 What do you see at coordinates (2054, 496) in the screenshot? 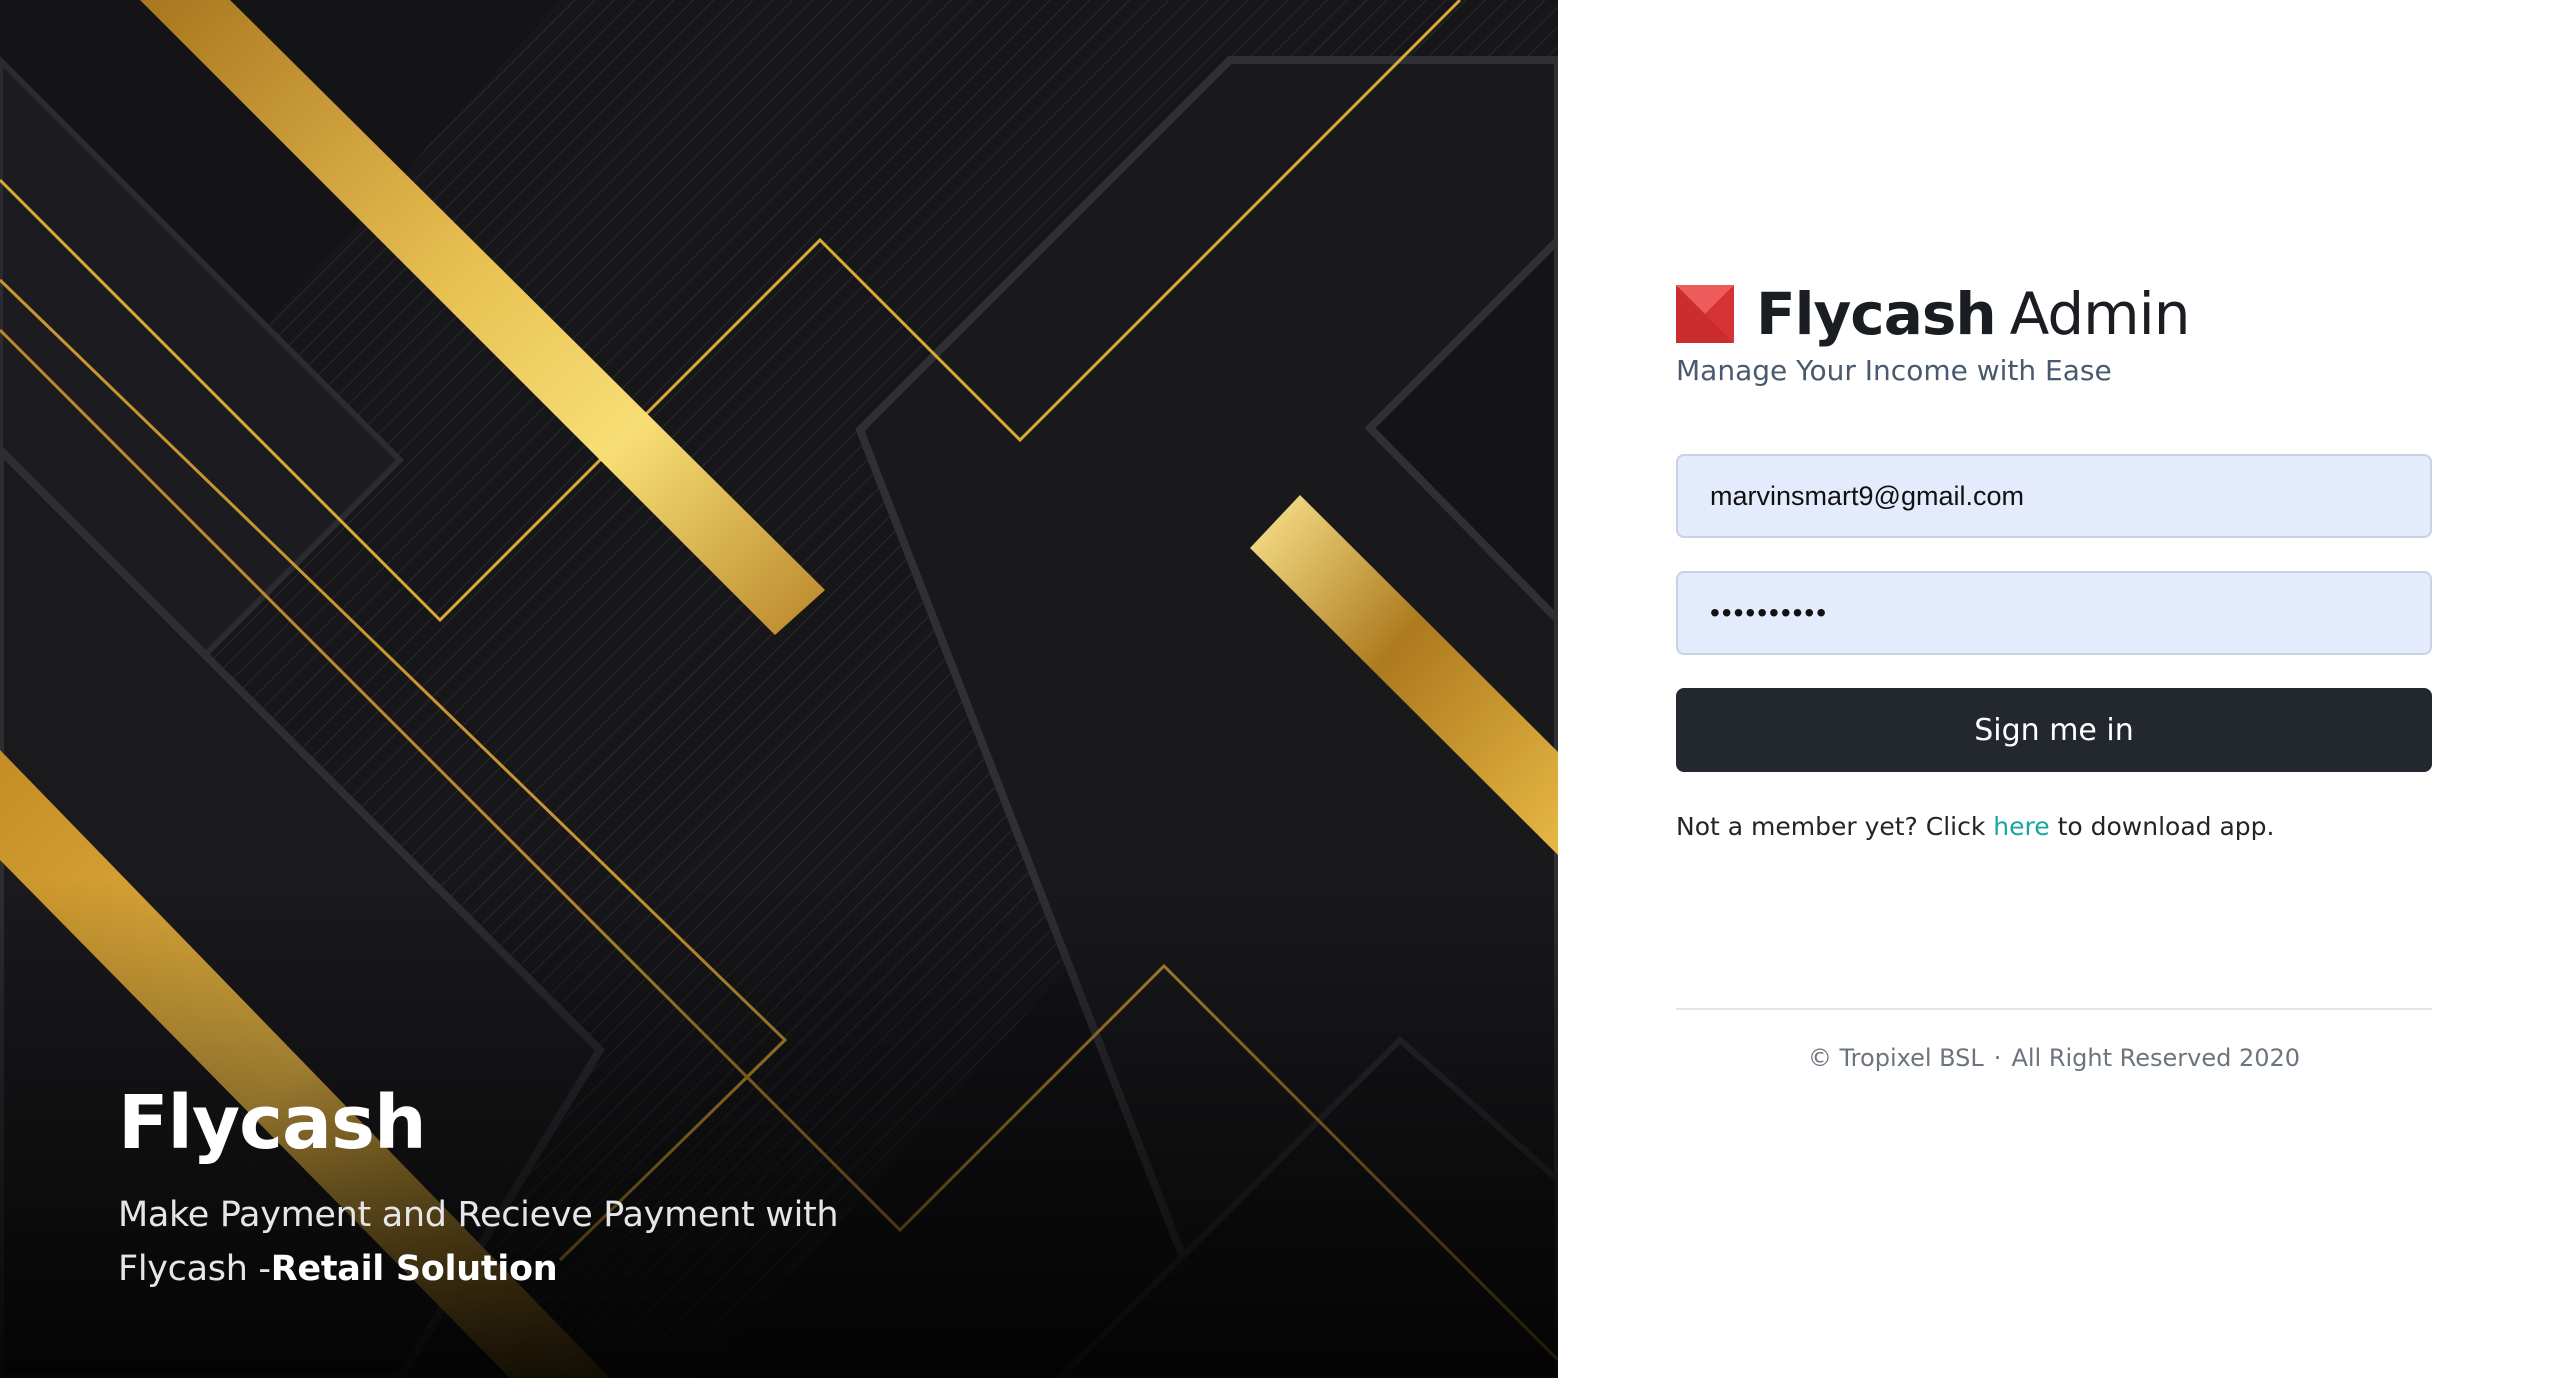
I see `email-field` at bounding box center [2054, 496].